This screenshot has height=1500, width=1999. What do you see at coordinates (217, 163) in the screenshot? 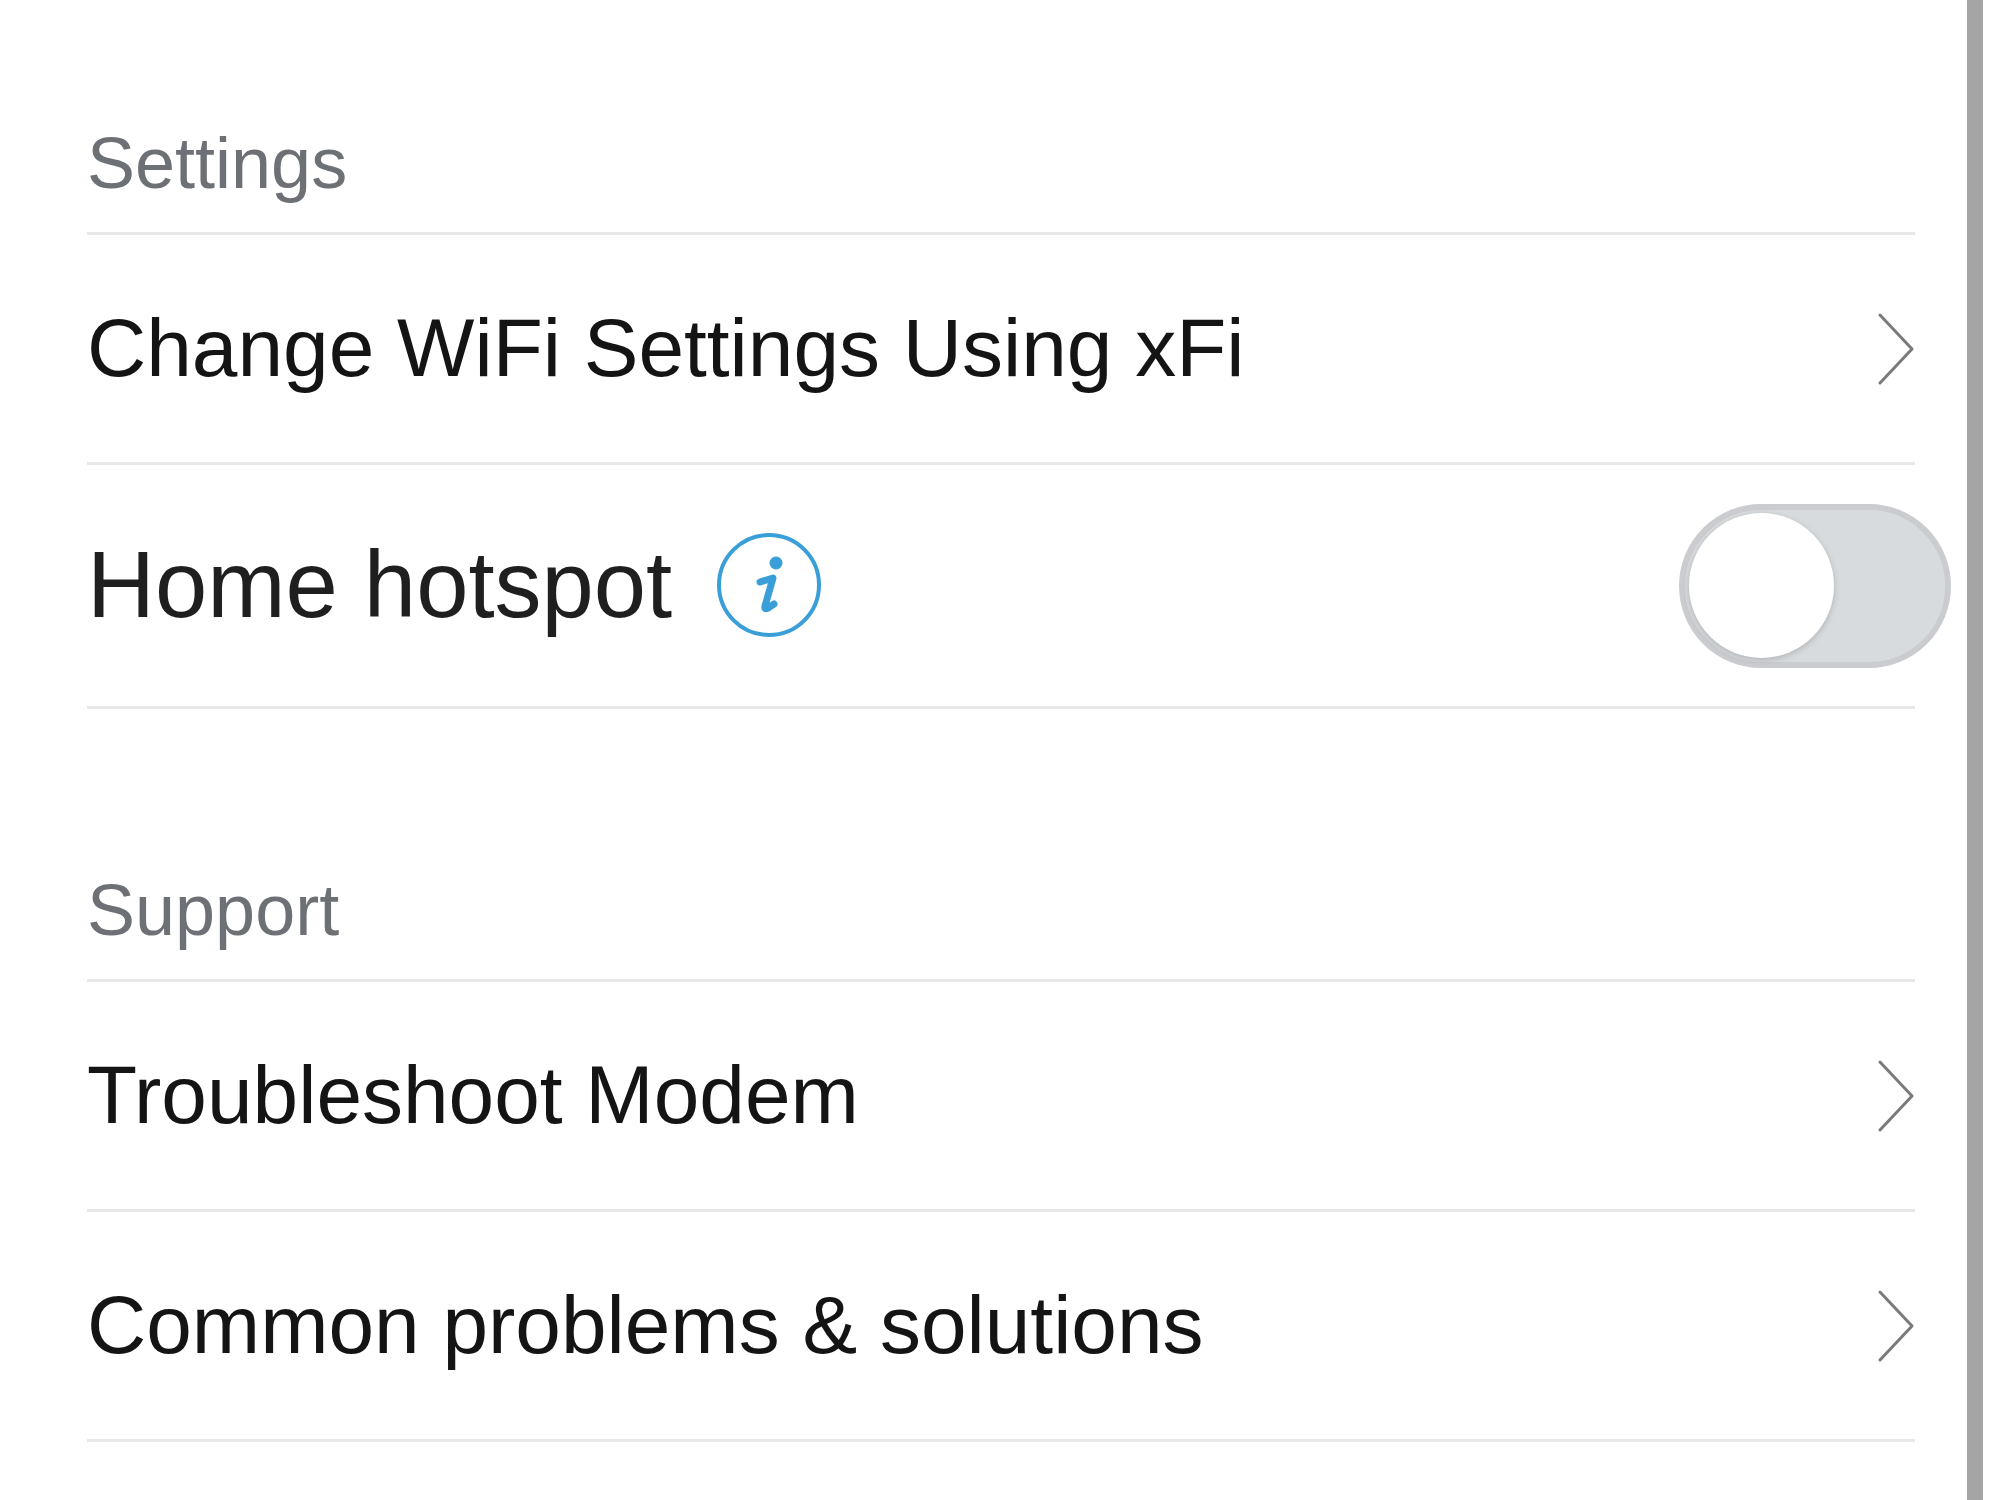
I see `section-heading: Settings` at bounding box center [217, 163].